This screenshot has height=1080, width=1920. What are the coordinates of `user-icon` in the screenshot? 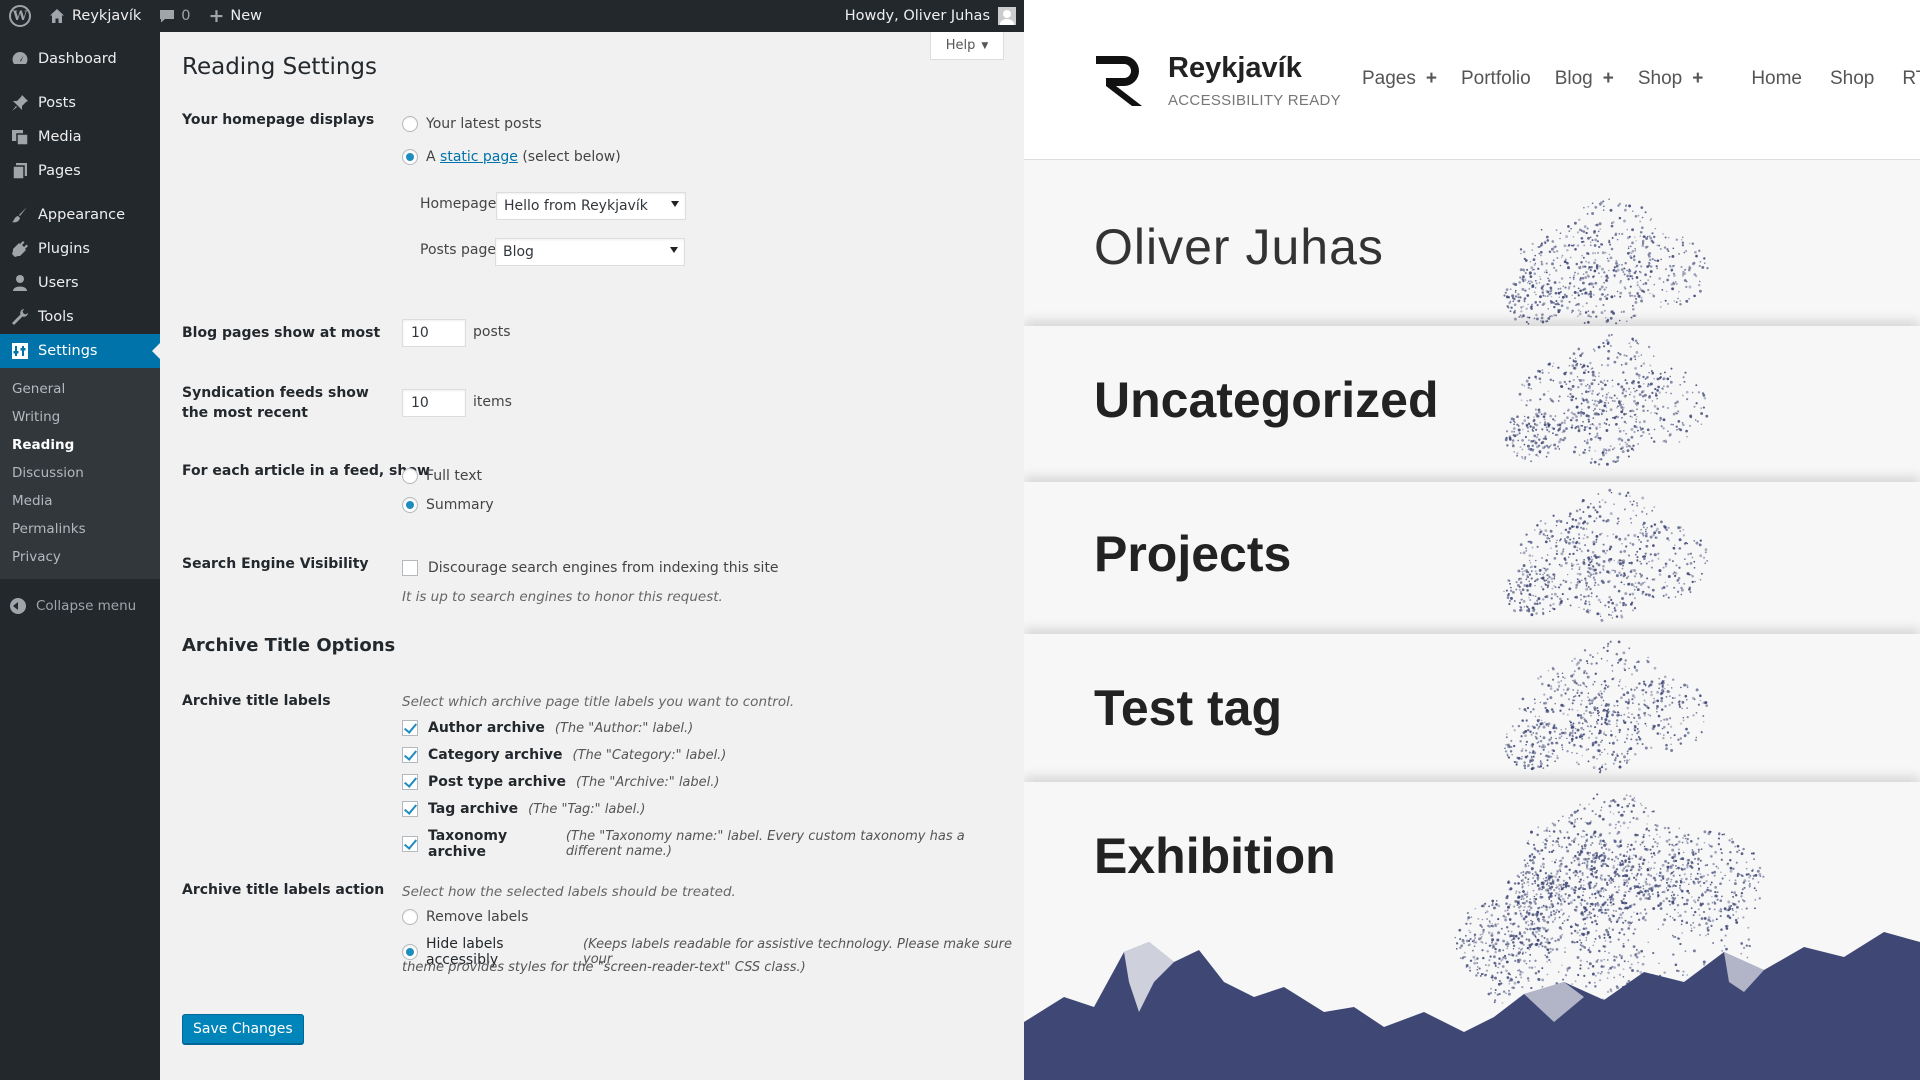 It's located at (20, 283).